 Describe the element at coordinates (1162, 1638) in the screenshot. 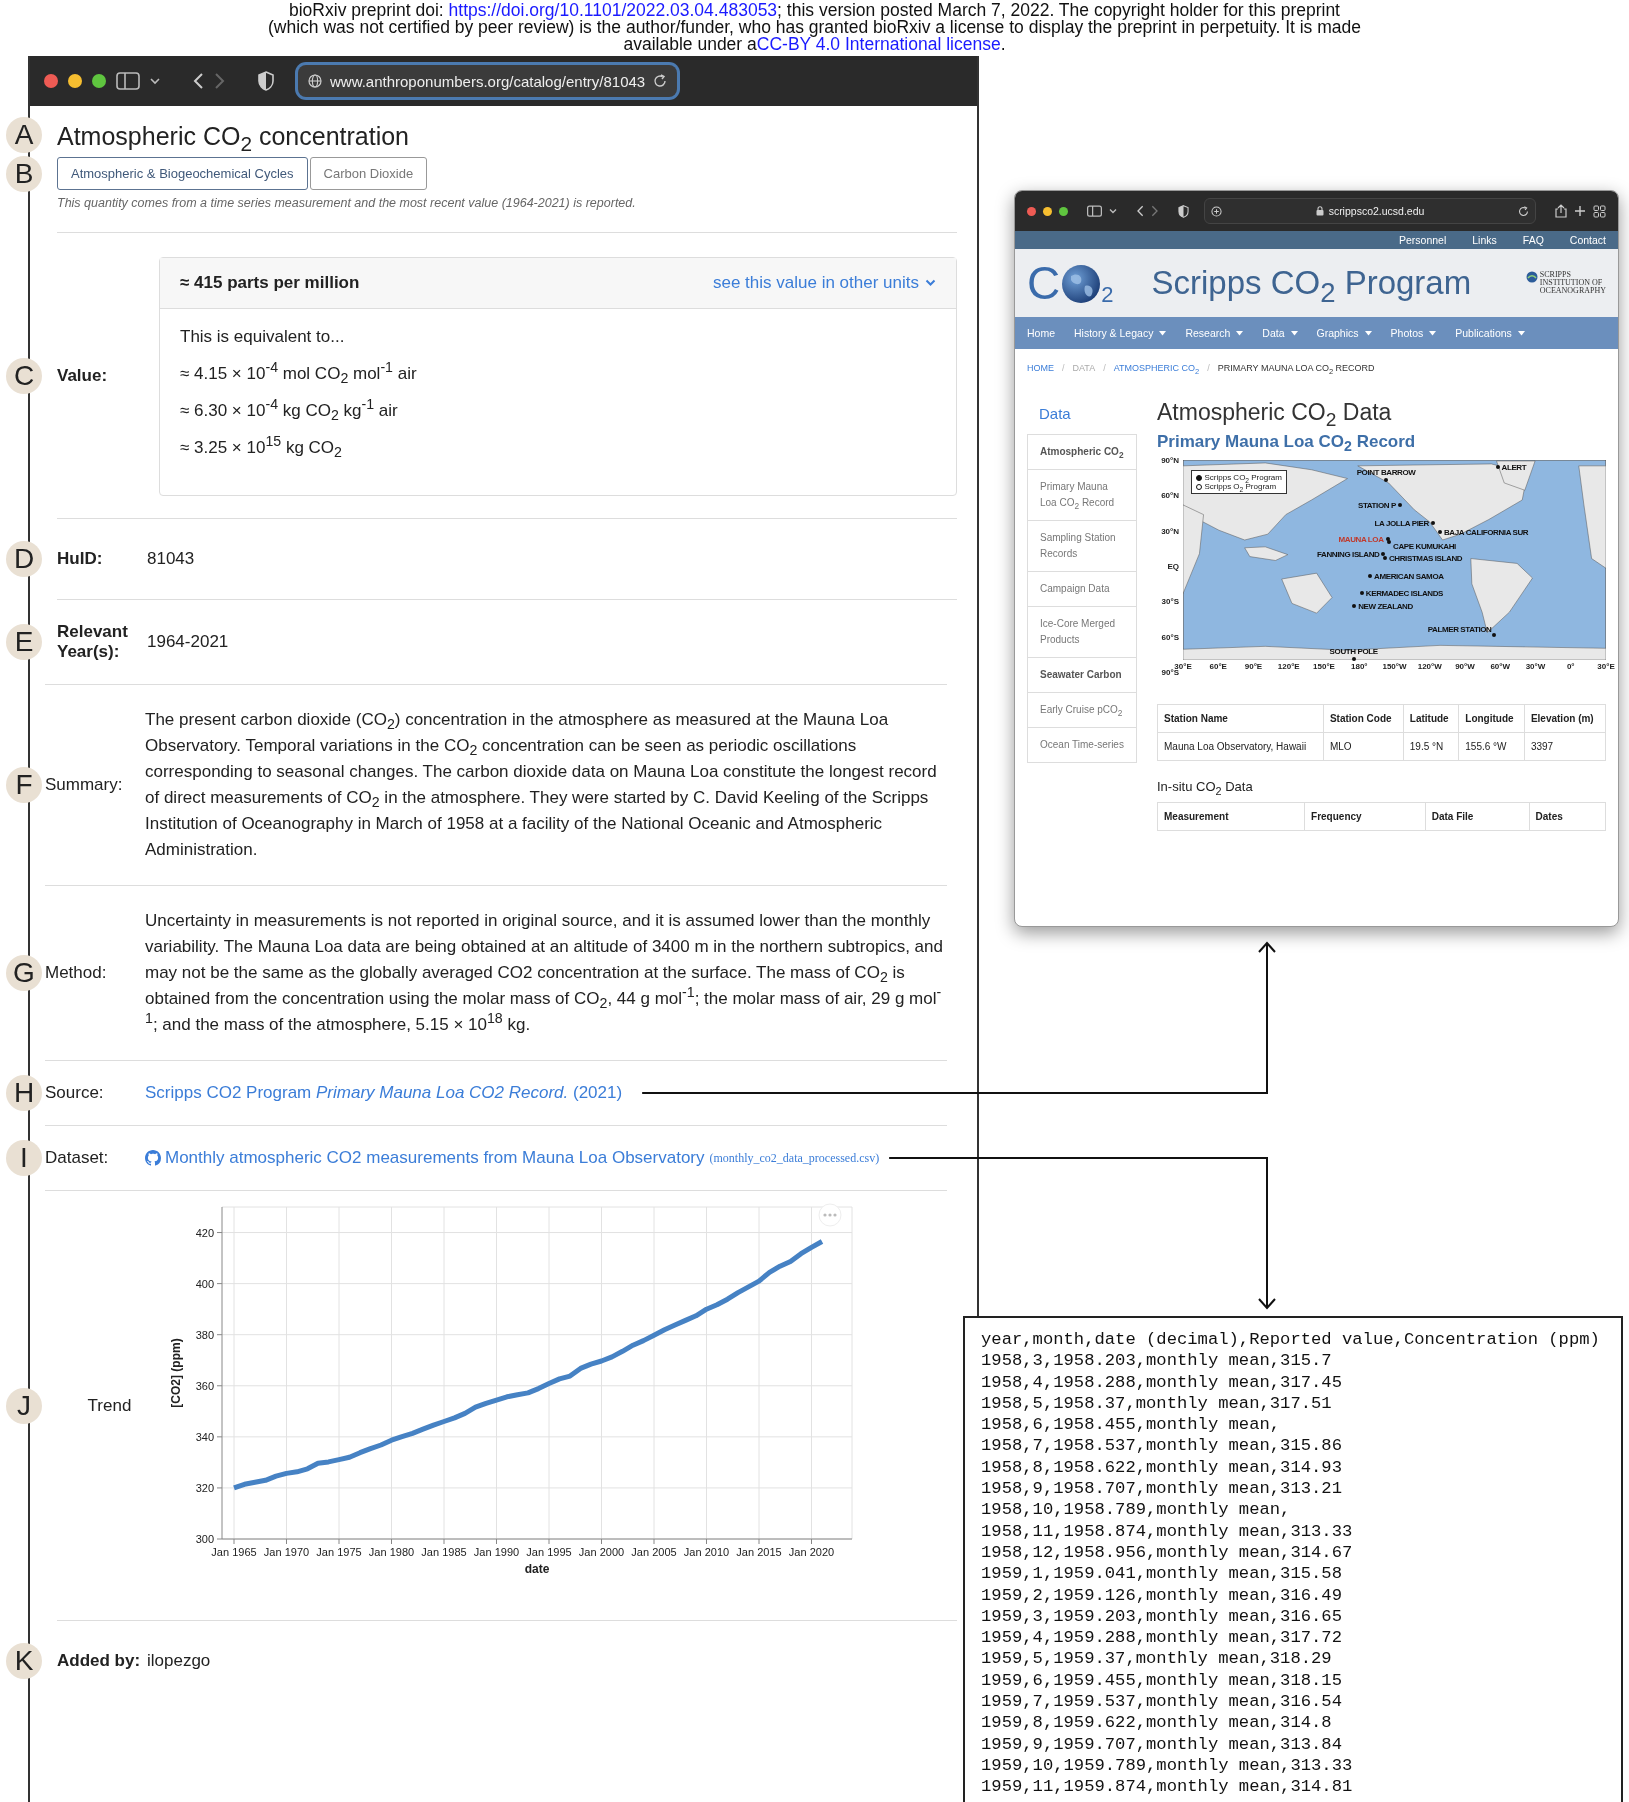

I see `csv-line: 1959,4,1959.288,monthly mean,317.72` at that location.